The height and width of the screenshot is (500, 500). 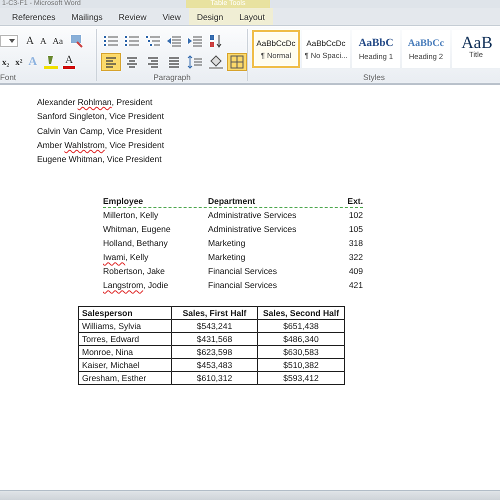 What do you see at coordinates (125, 352) in the screenshot?
I see `table-cell: Monroe, Nina` at bounding box center [125, 352].